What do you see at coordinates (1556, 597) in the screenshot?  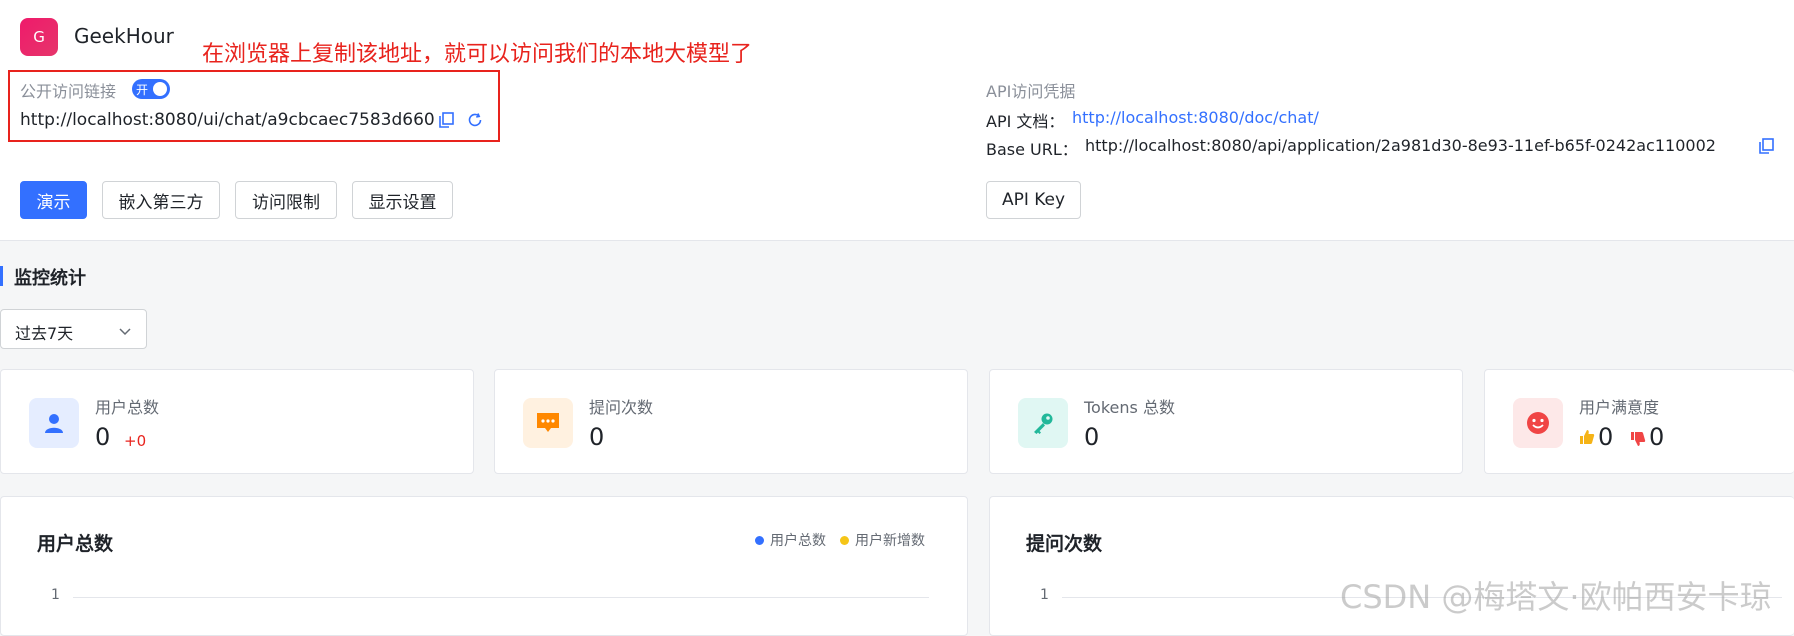 I see `watermark: CSDN @梅塔文·欧帕西安卡琼` at bounding box center [1556, 597].